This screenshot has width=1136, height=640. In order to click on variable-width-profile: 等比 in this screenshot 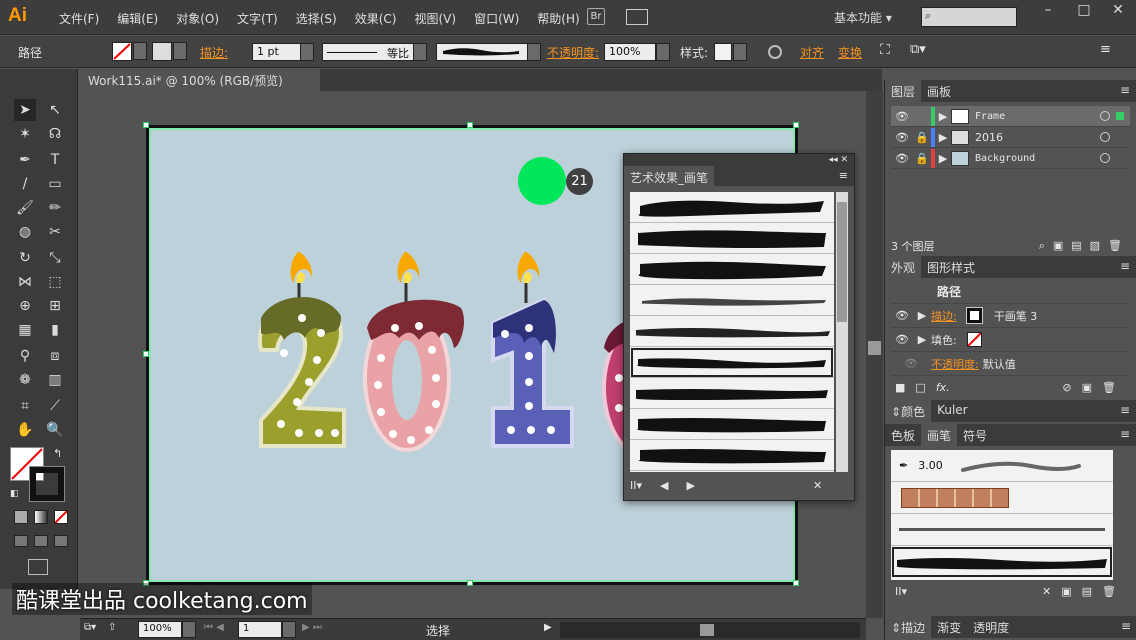, I will do `click(368, 52)`.